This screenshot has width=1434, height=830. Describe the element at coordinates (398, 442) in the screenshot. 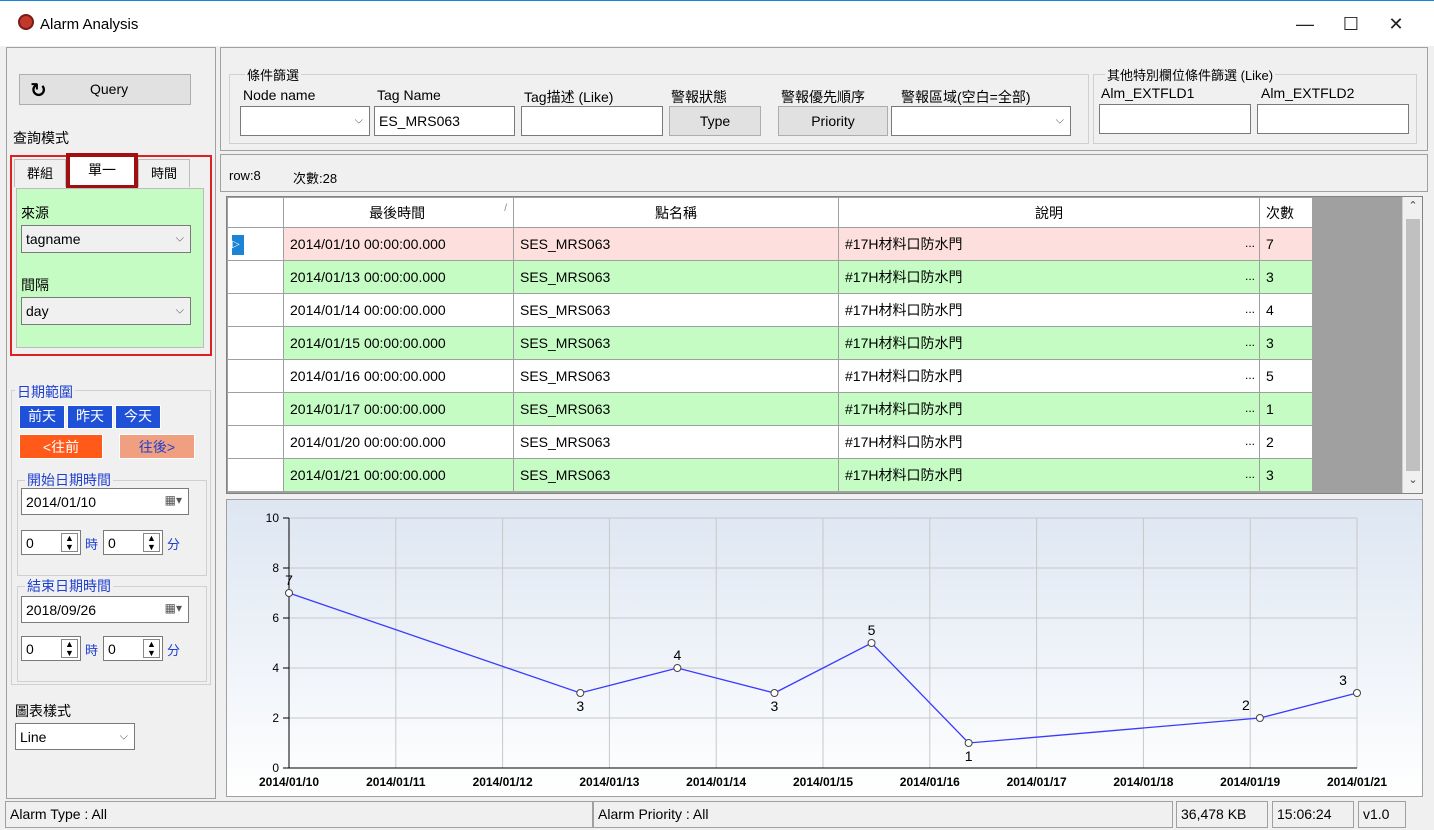

I see `cell-time: 2014/01/20 00:00:00.000` at that location.